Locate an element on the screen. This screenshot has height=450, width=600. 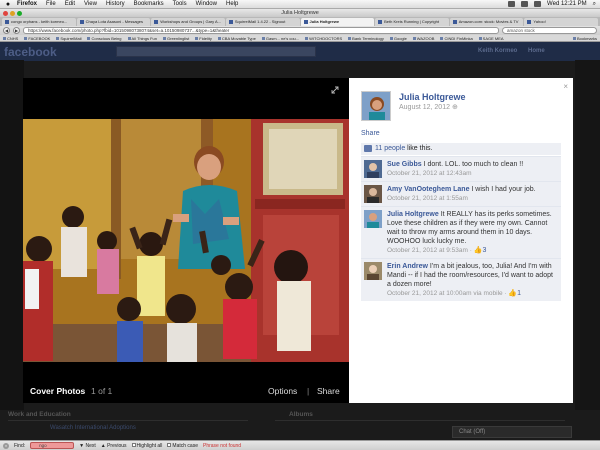
wifi-icon is located at coordinates (512, 4).